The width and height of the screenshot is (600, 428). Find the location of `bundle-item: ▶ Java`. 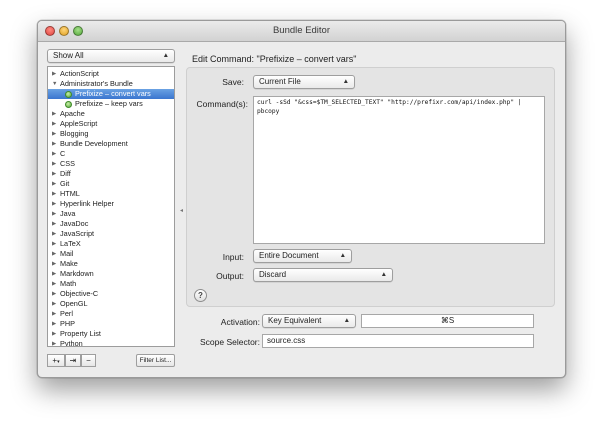

bundle-item: ▶ Java is located at coordinates (111, 214).